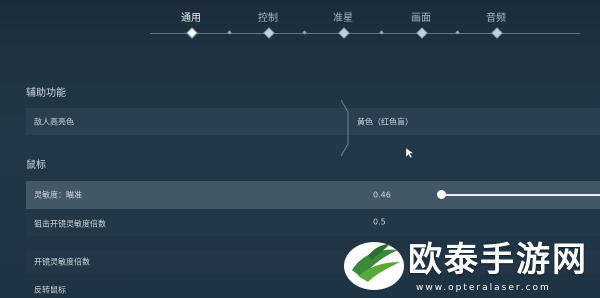 This screenshot has height=298, width=600. What do you see at coordinates (62, 262) in the screenshot?
I see `setting-label: 开镜灵敏度倍数` at bounding box center [62, 262].